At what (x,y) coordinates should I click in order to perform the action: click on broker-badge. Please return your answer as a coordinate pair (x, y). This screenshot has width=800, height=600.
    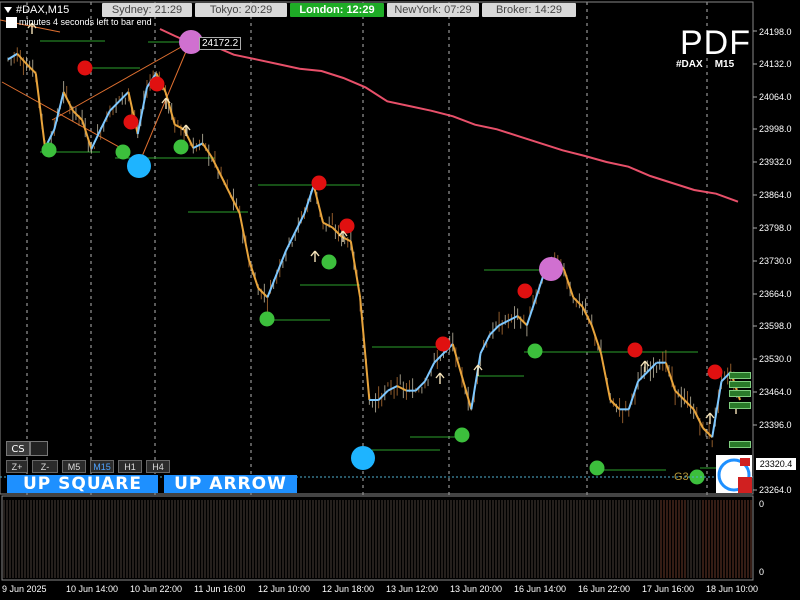
    Looking at the image, I should click on (734, 474).